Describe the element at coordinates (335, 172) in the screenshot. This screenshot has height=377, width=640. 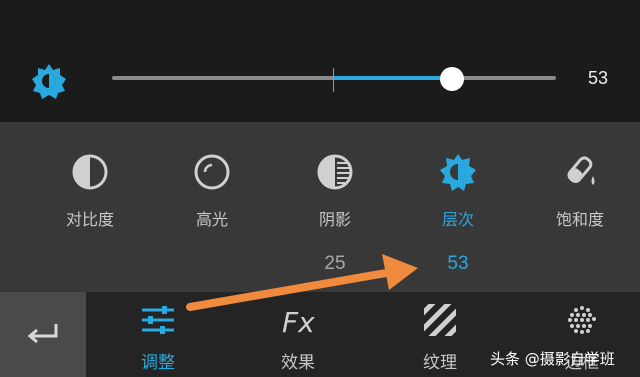
I see `shadow-icon` at that location.